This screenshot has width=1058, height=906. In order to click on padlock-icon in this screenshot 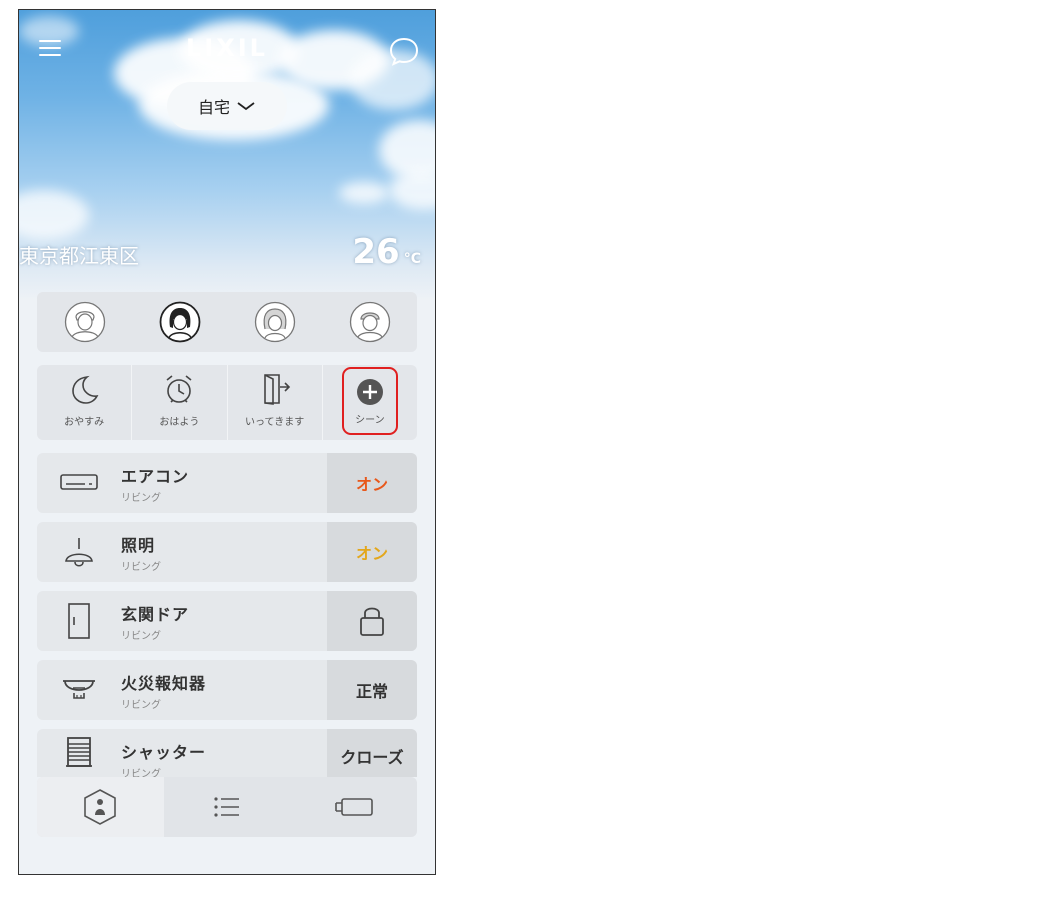, I will do `click(372, 621)`.